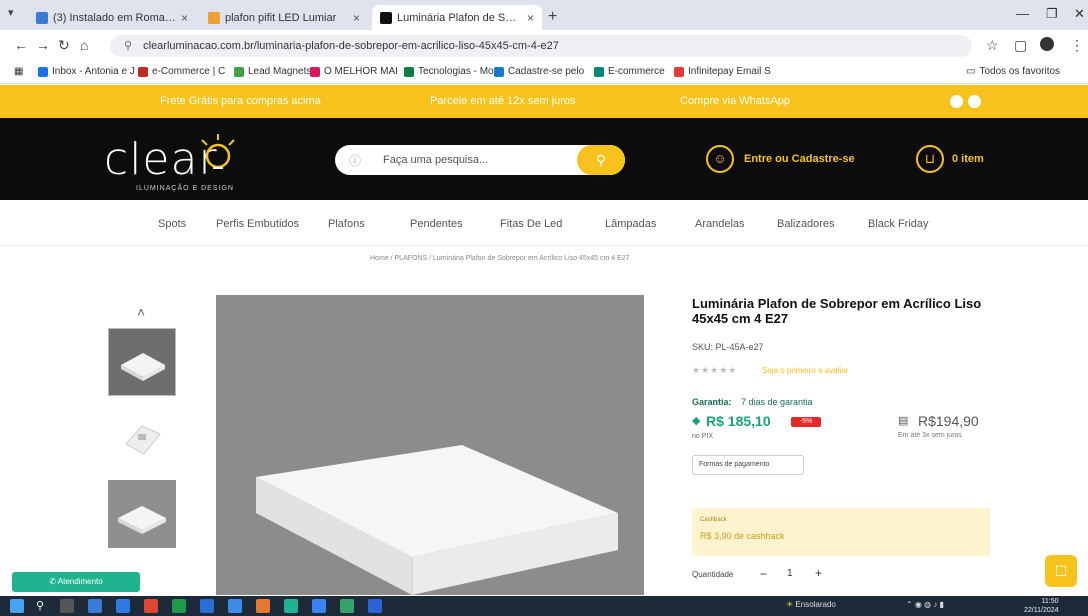 The image size is (1088, 616). What do you see at coordinates (742, 536) in the screenshot?
I see `cashback-value: R$ 3,90 de cashback` at bounding box center [742, 536].